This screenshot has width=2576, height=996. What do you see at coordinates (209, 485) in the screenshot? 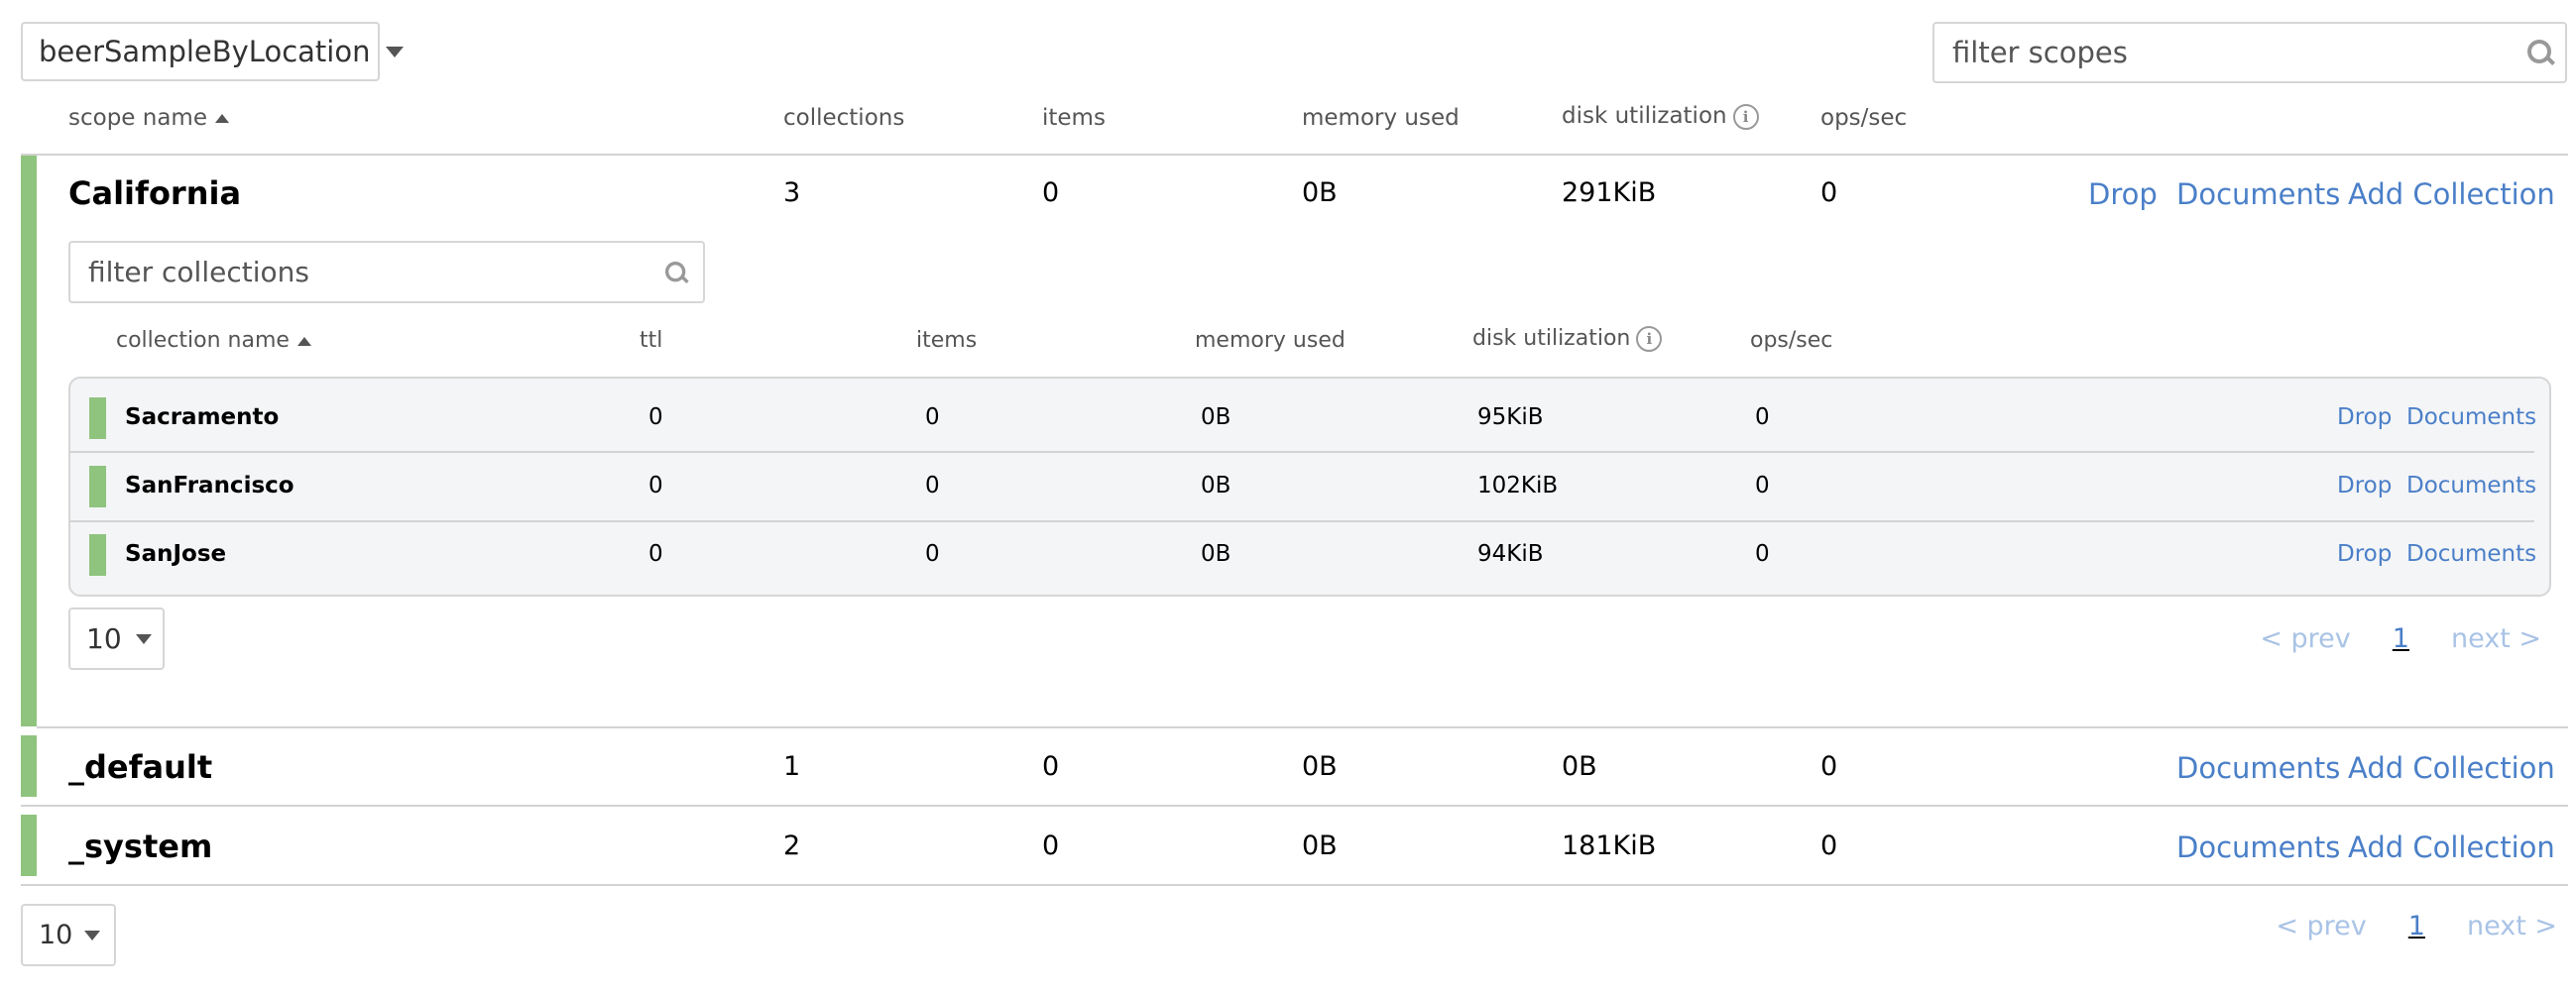
I see `collection-name: SanFrancisco` at bounding box center [209, 485].